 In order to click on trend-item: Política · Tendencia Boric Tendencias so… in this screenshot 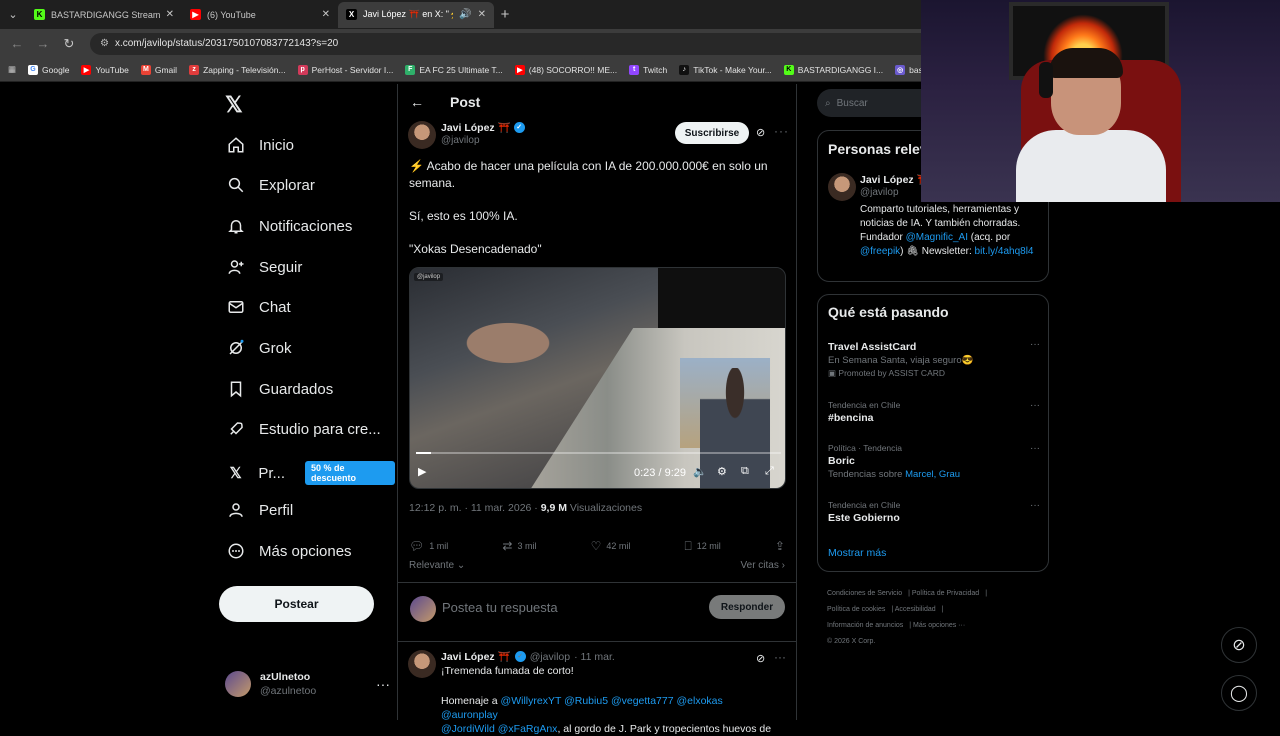, I will do `click(934, 461)`.